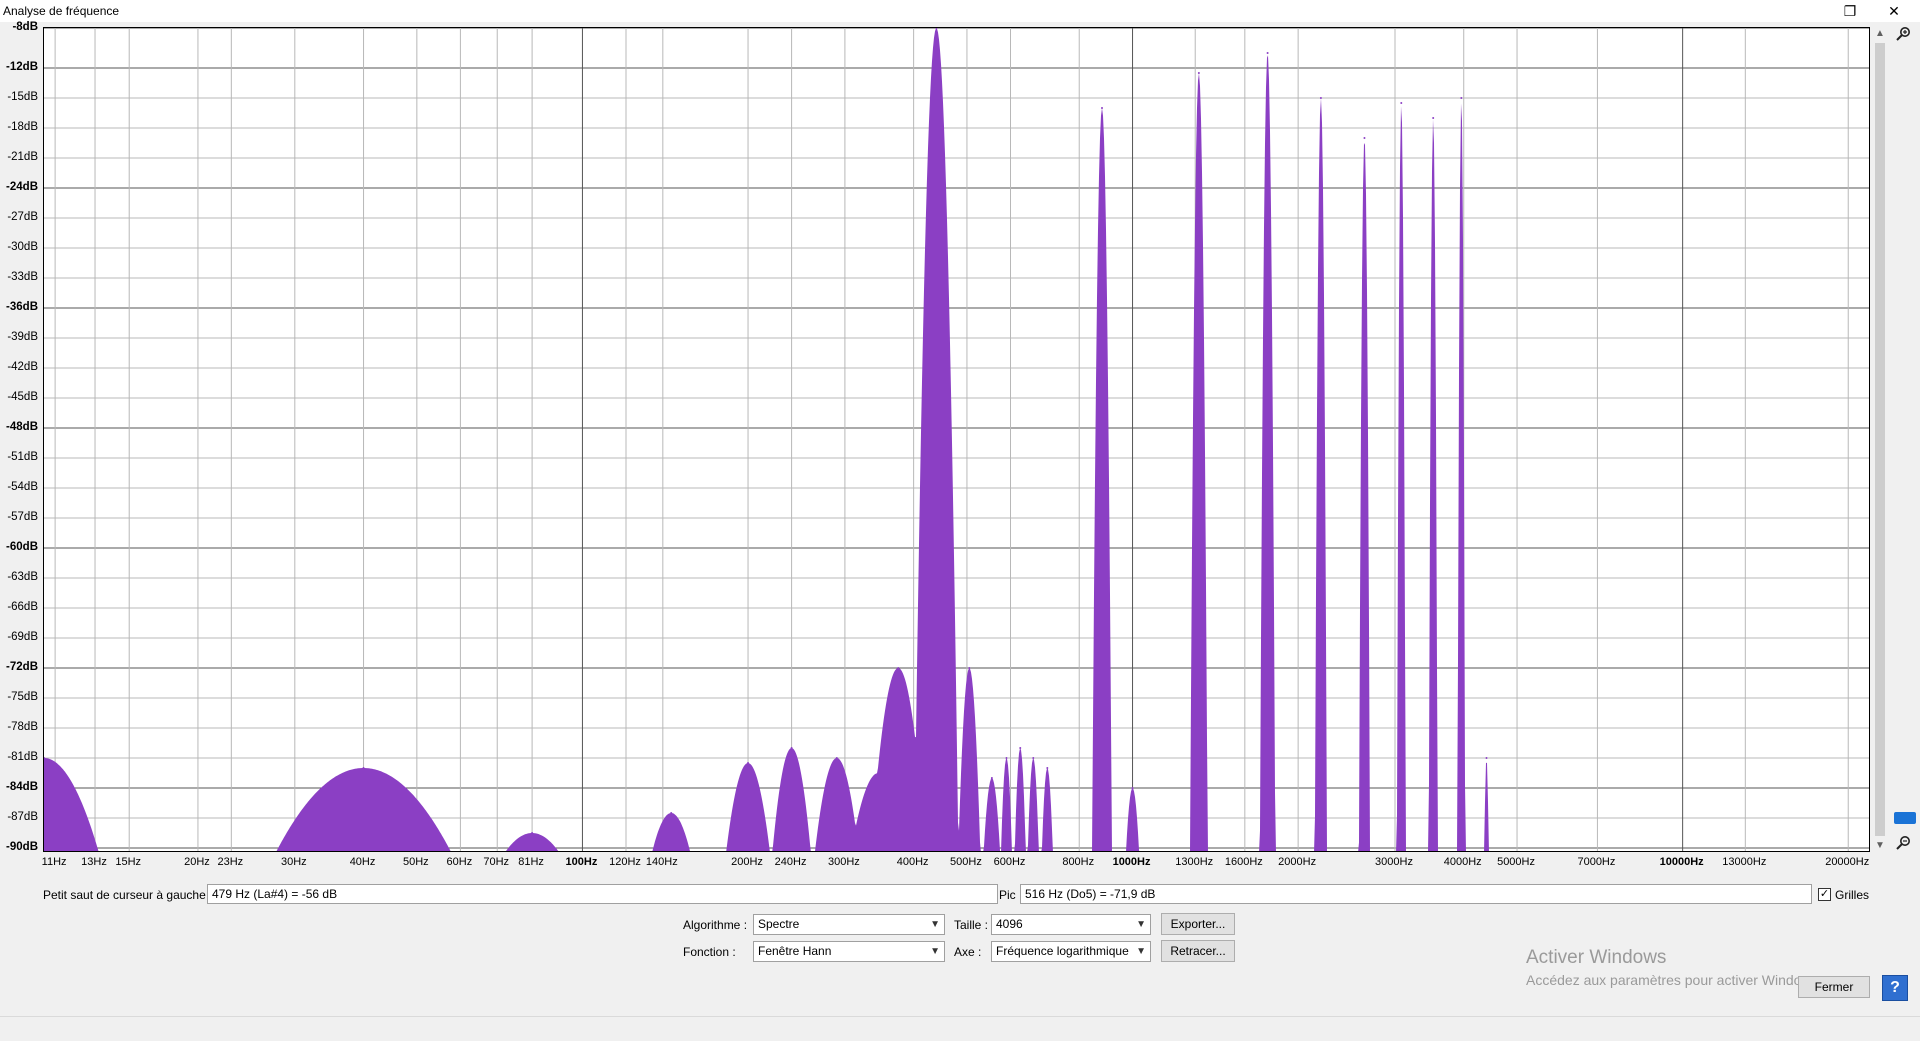  Describe the element at coordinates (968, 952) in the screenshot. I see `axis-label: Axe :` at that location.